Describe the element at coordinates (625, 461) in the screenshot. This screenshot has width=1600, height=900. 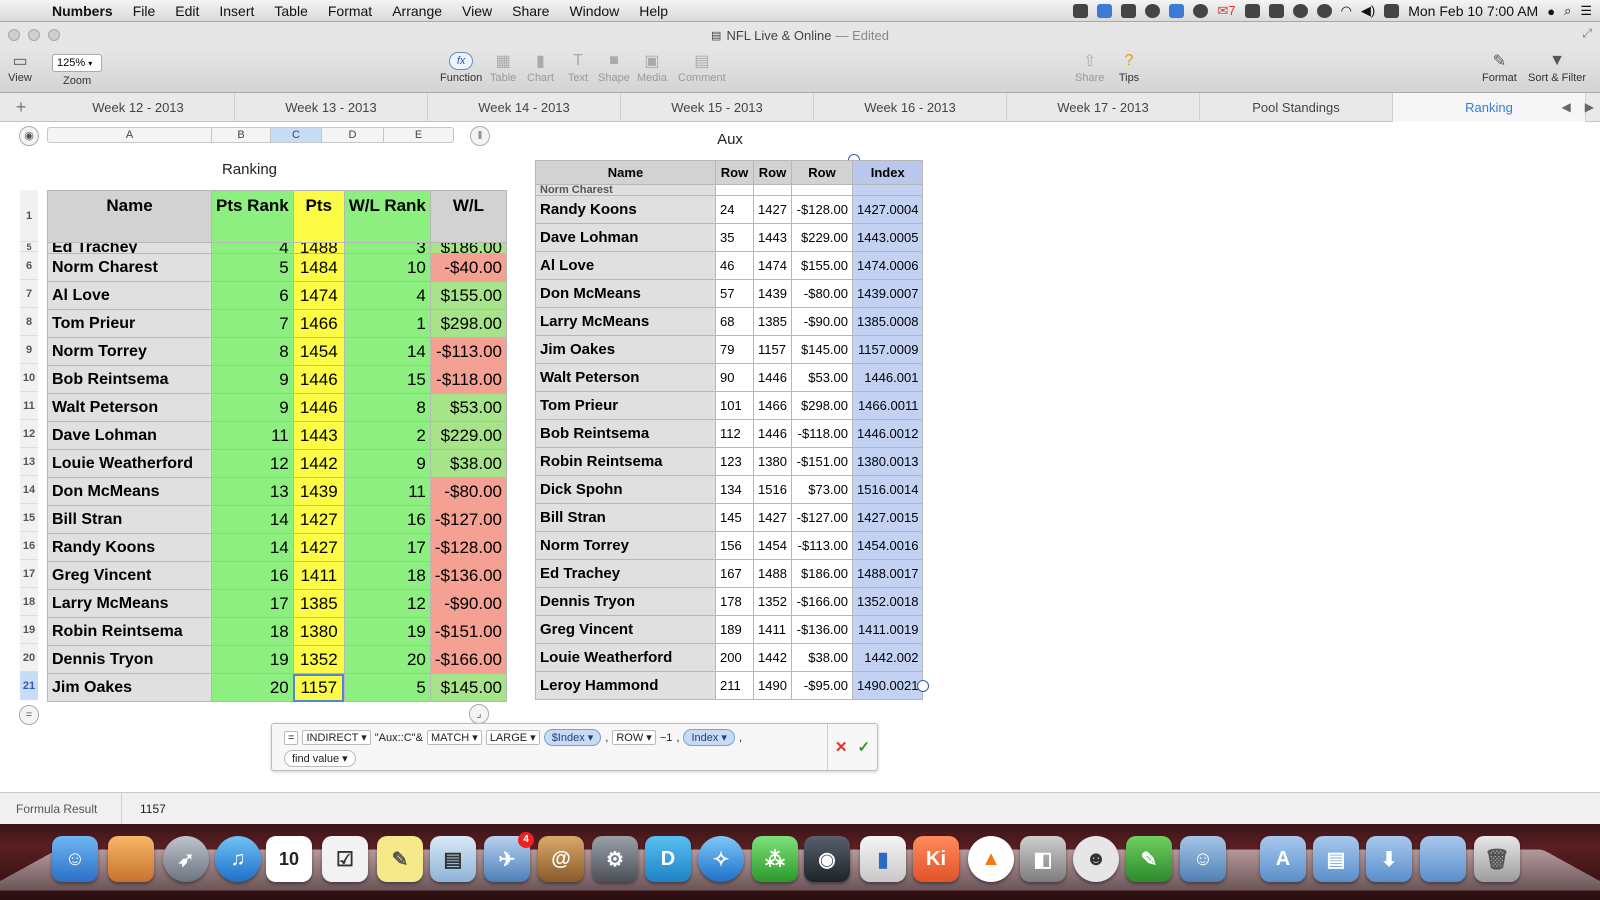
I see `aux-name-cell: Robin Reintsema` at that location.